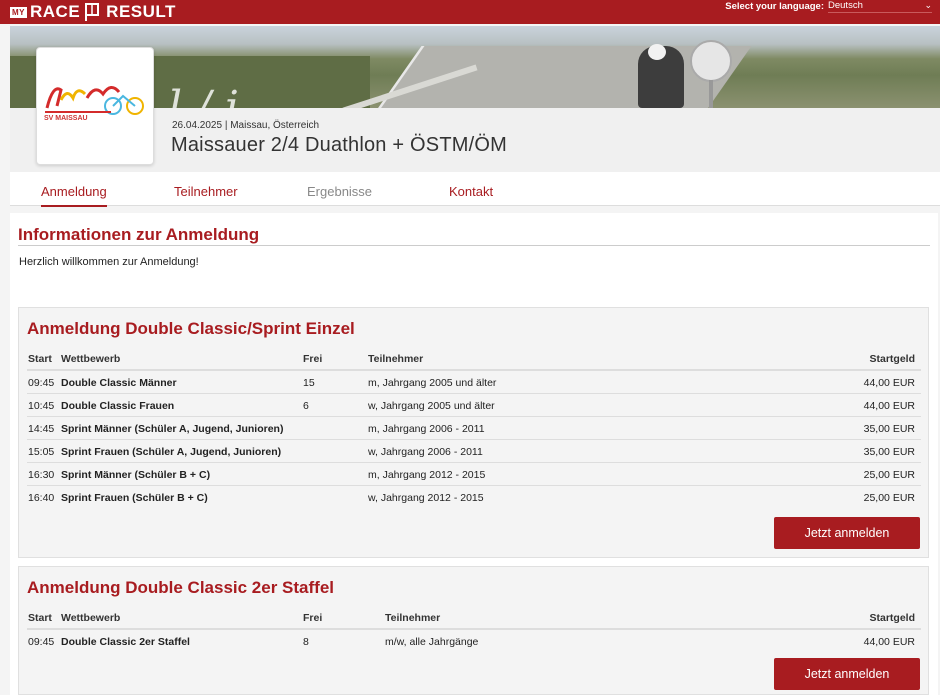  Describe the element at coordinates (118, 406) in the screenshot. I see `cell-wettbewerb: Double Classic Frauen` at that location.